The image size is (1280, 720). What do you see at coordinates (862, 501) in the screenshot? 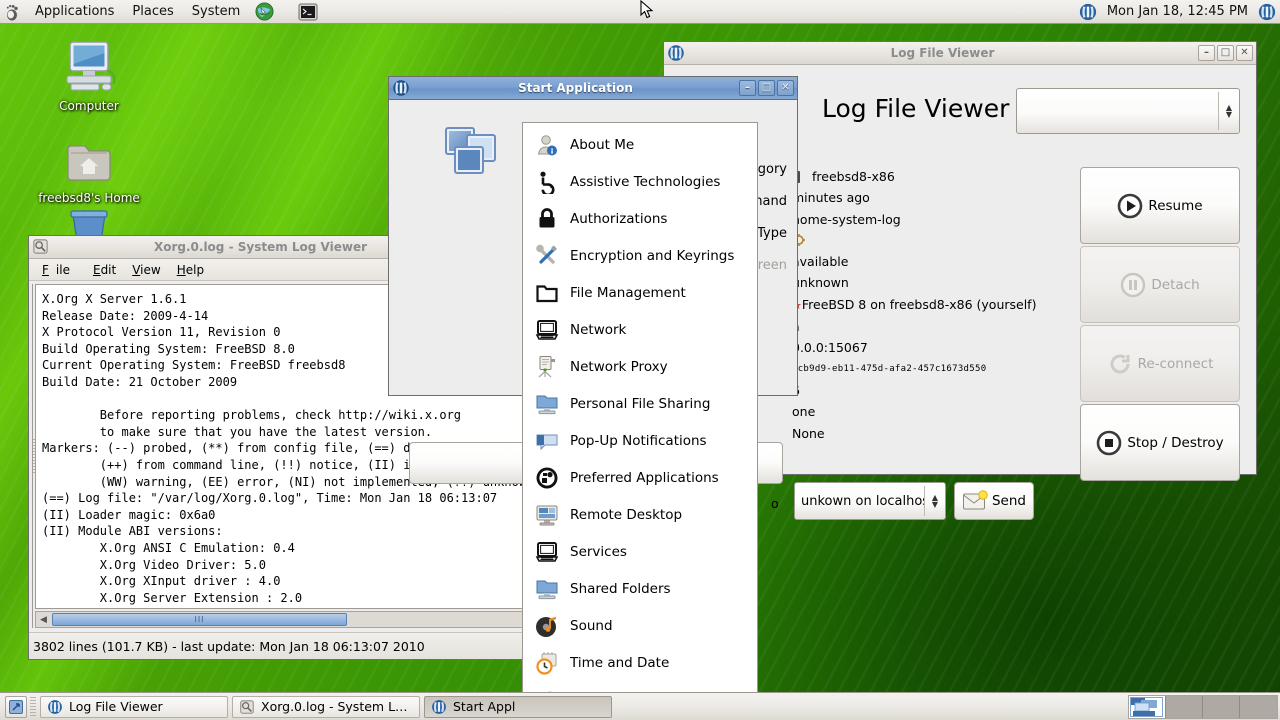
I see `host-combo-value: unkown on localhost` at bounding box center [862, 501].